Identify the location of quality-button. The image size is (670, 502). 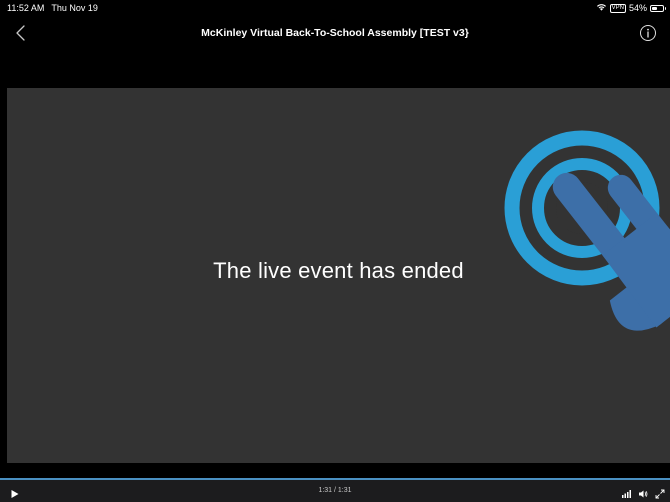
(626, 492).